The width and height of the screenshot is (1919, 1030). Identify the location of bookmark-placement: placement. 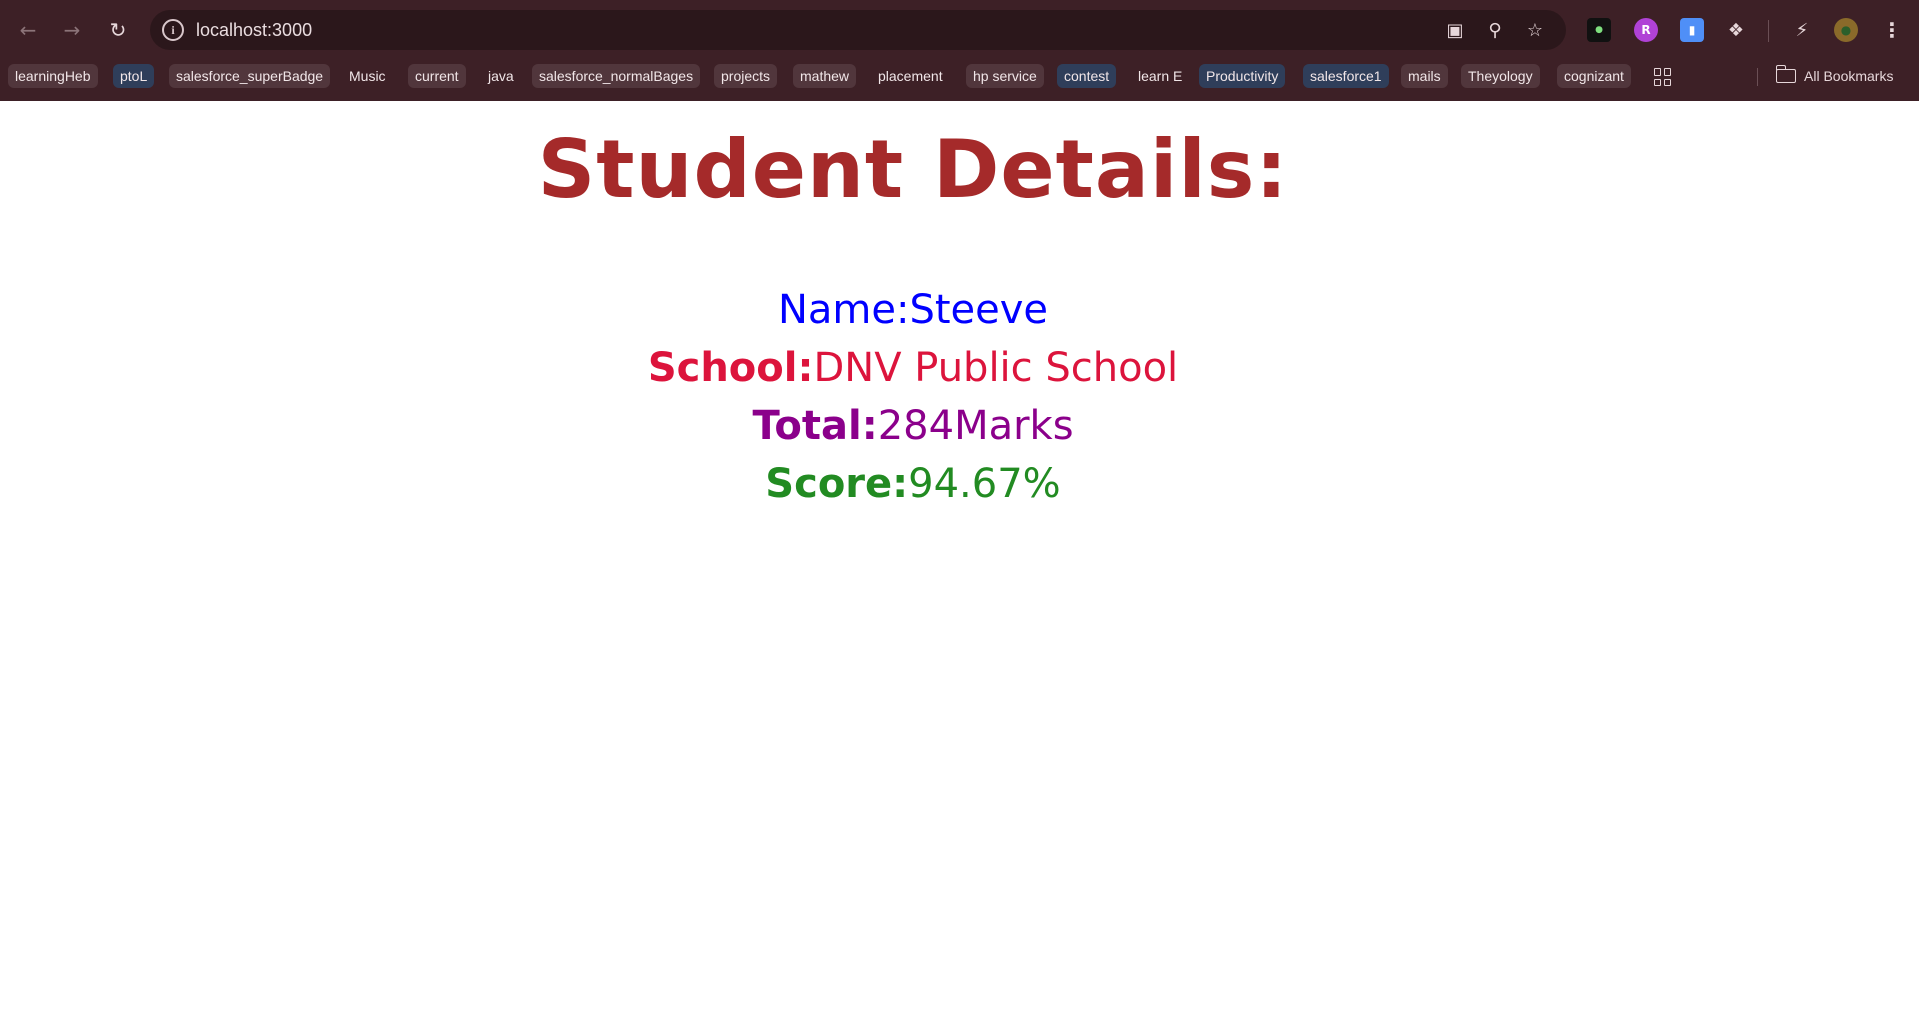
(910, 76).